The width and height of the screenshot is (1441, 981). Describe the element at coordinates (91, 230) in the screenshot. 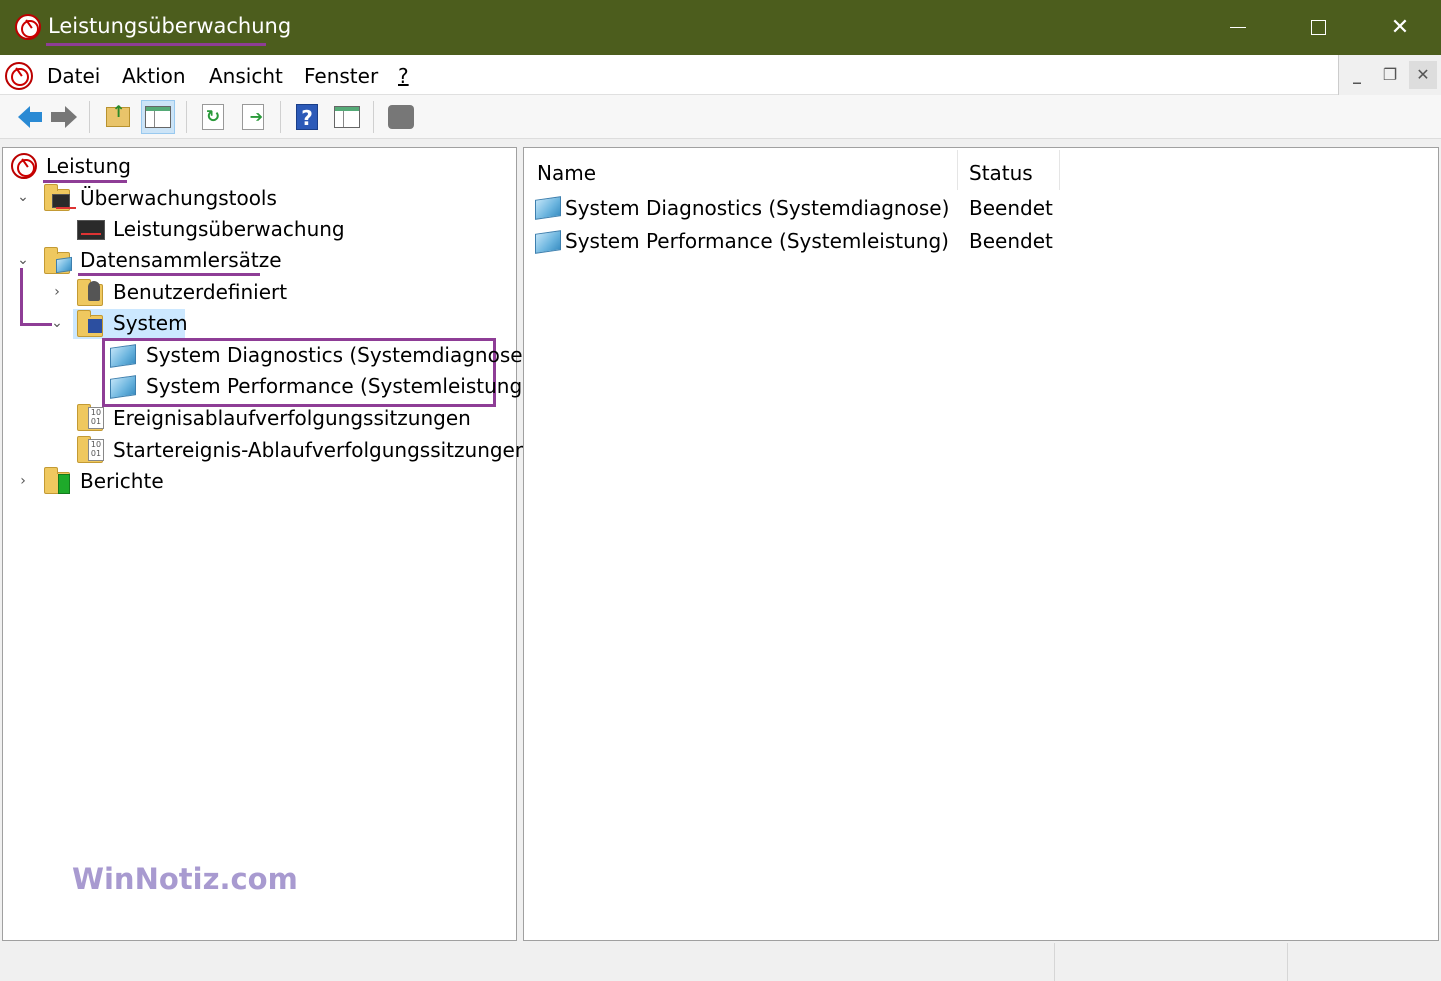

I see `performance-monitor-chart-icon` at that location.